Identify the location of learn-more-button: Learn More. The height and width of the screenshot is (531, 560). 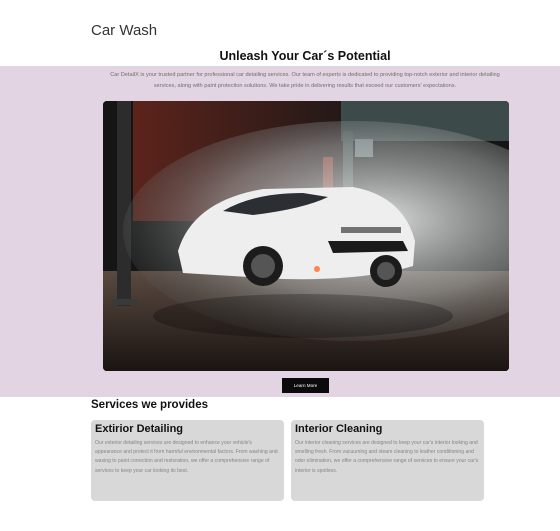
(305, 385).